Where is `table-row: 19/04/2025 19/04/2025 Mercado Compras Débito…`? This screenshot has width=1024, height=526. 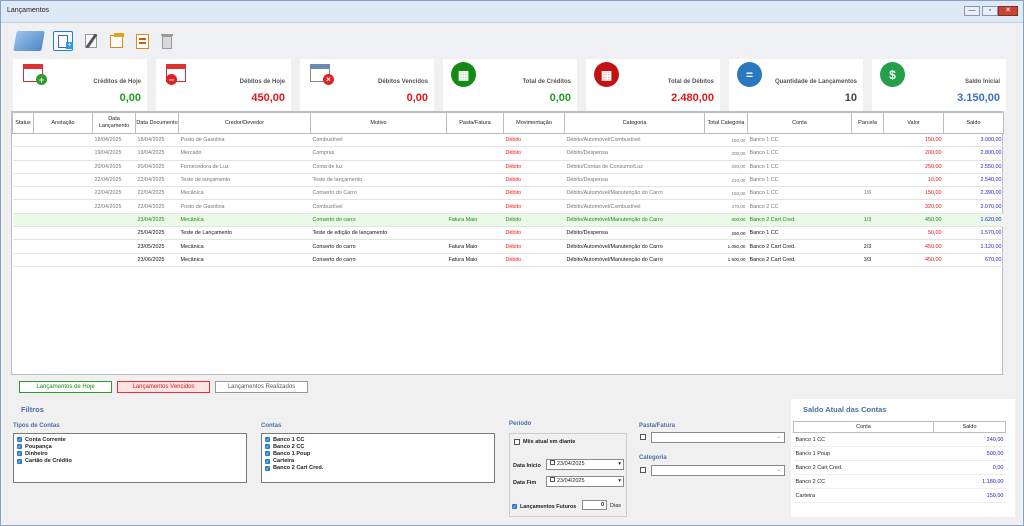 table-row: 19/04/2025 19/04/2025 Mercado Compras Débito… is located at coordinates (508, 153).